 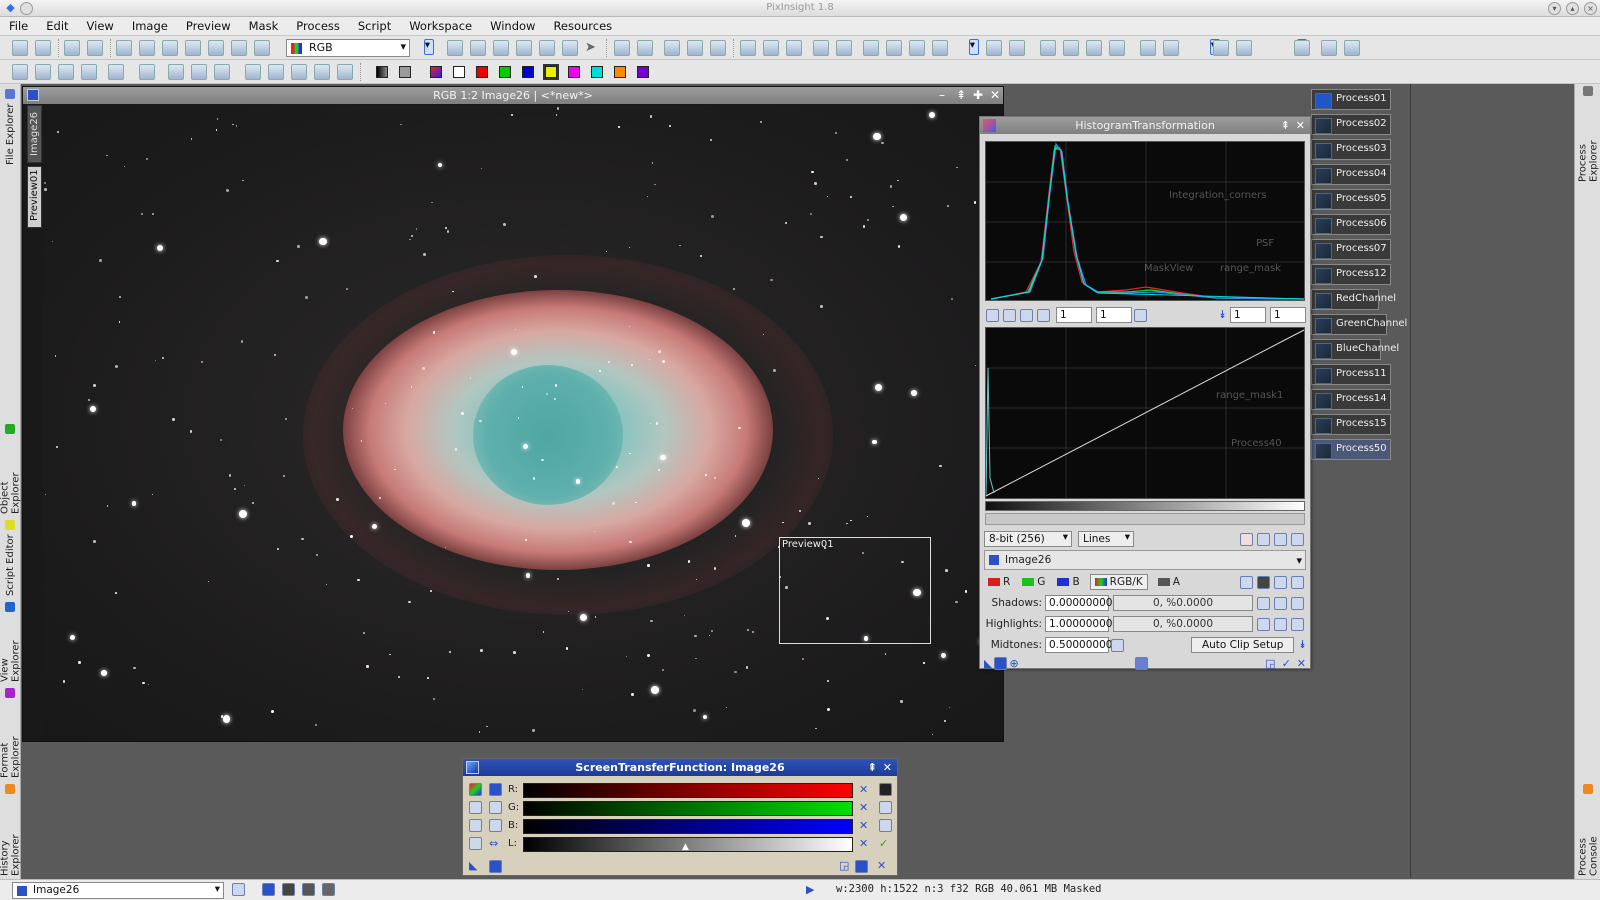 I want to click on stf-close-button: ✕, so click(x=887, y=767).